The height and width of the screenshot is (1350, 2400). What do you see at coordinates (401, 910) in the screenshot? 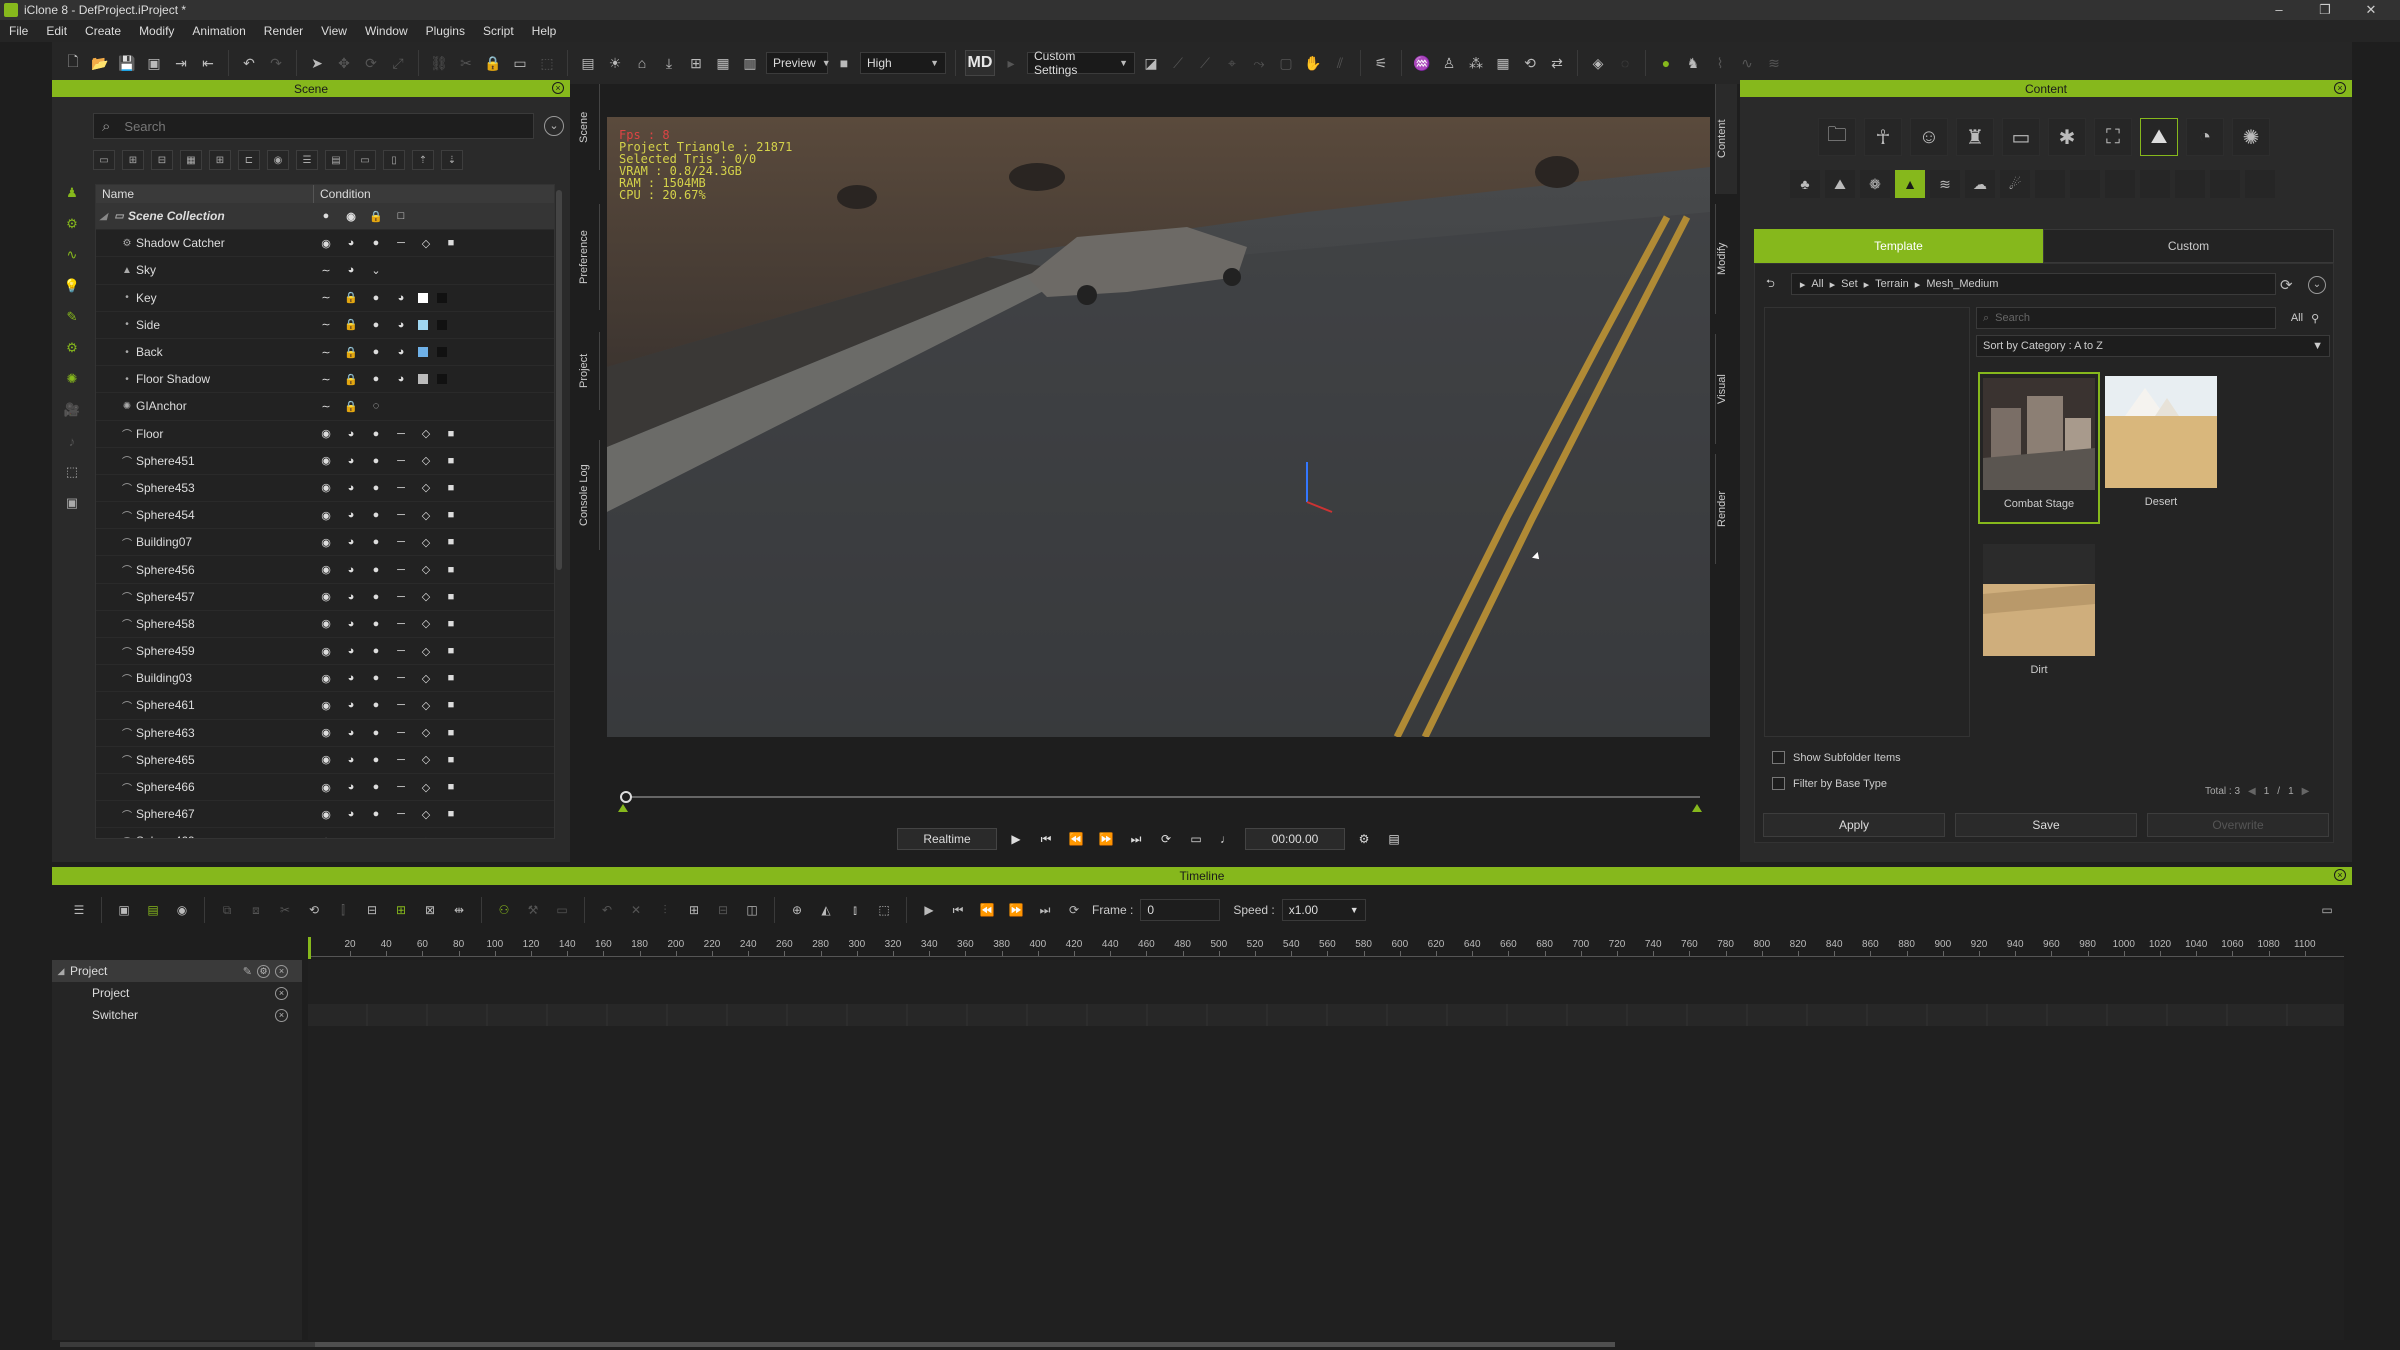
I see `range-icon: ⊞` at bounding box center [401, 910].